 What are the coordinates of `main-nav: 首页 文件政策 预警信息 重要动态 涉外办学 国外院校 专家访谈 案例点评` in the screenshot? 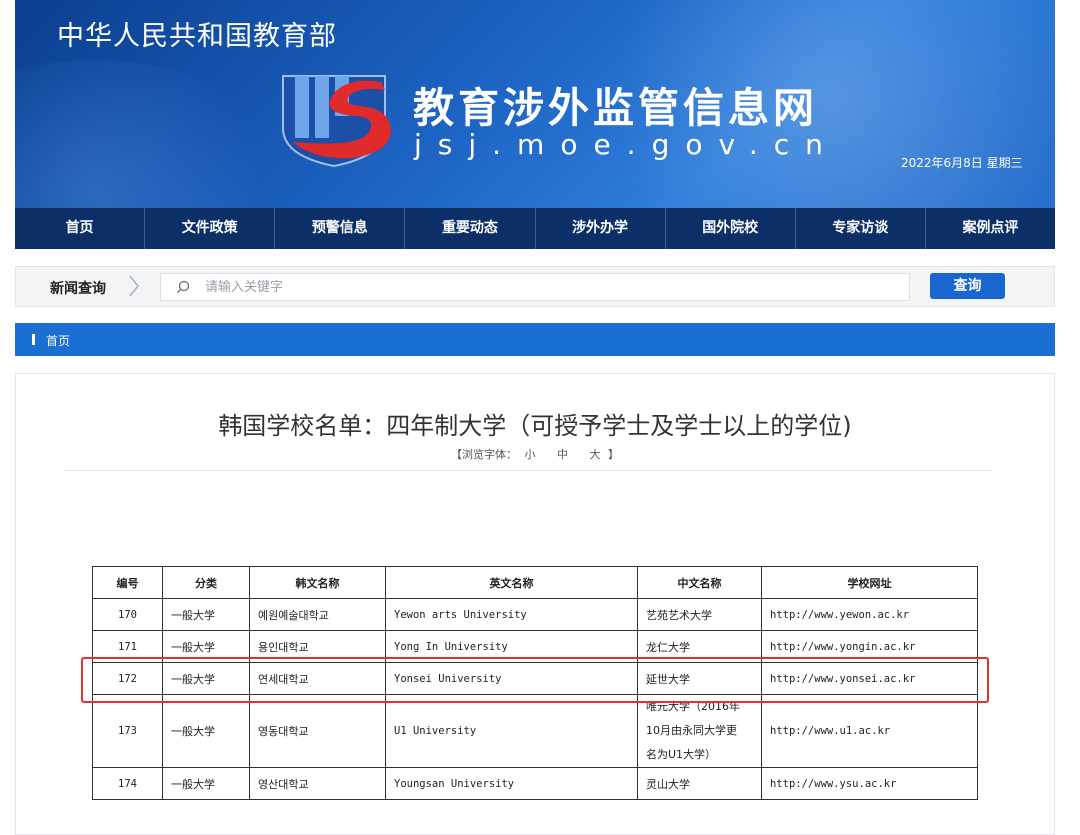 It's located at (535, 228).